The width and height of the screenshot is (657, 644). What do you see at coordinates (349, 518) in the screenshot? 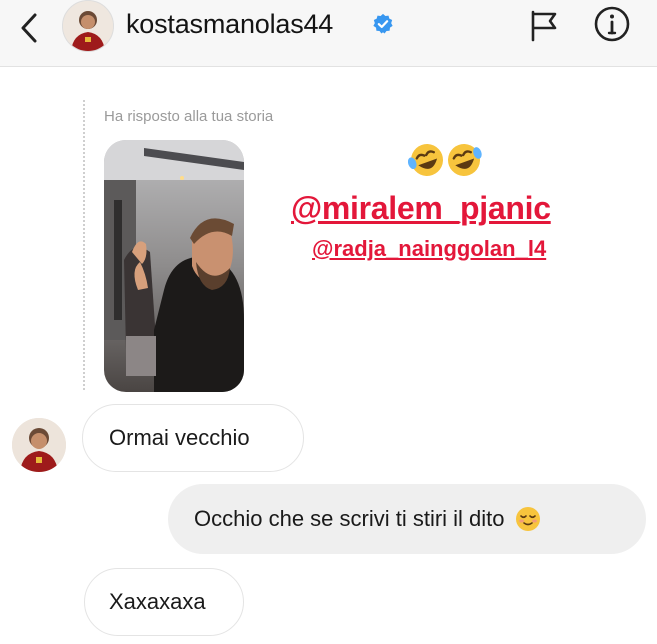
I see `message-text: Occhio che se scrivi ti stiri il dito` at bounding box center [349, 518].